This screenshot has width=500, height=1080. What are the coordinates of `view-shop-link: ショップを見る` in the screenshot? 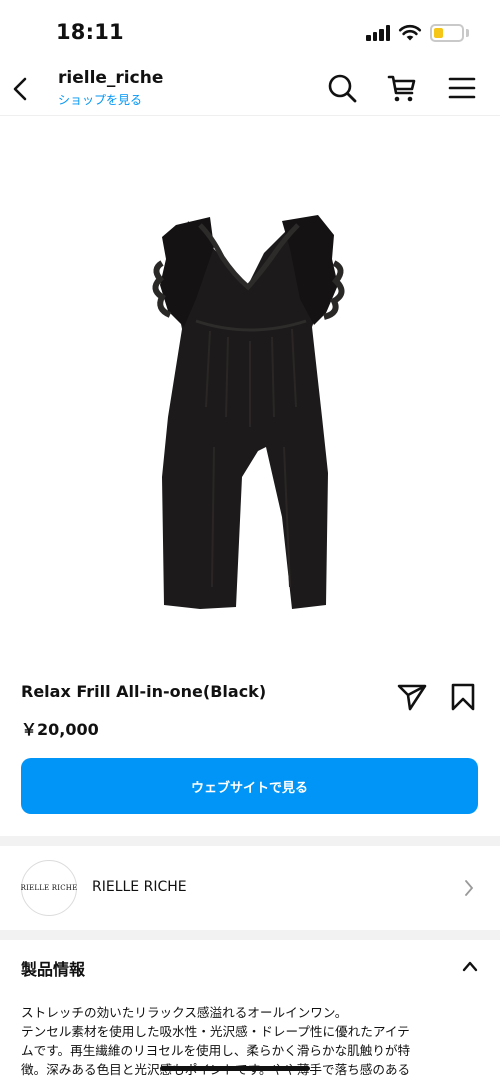 It's located at (100, 99).